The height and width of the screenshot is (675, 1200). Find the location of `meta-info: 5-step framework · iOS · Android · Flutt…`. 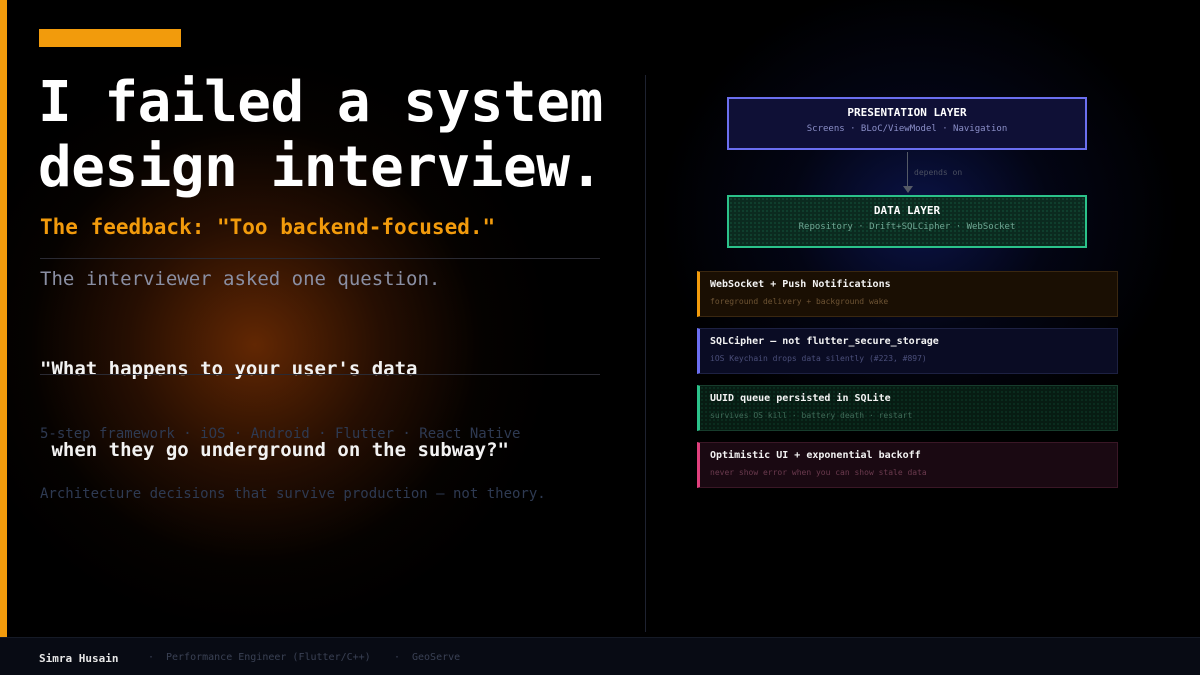

meta-info: 5-step framework · iOS · Android · Flutt… is located at coordinates (293, 454).